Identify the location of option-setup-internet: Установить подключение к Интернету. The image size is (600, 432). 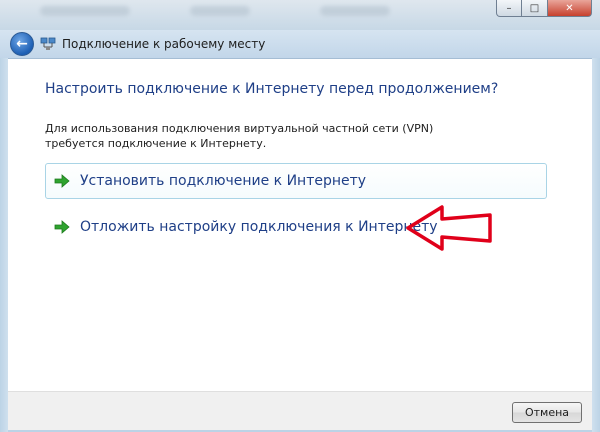
(296, 181).